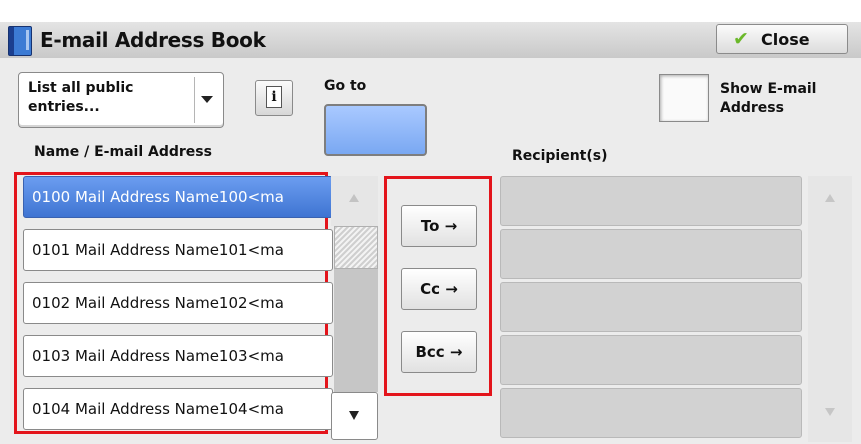  What do you see at coordinates (439, 289) in the screenshot?
I see `cc-button: Cc →` at bounding box center [439, 289].